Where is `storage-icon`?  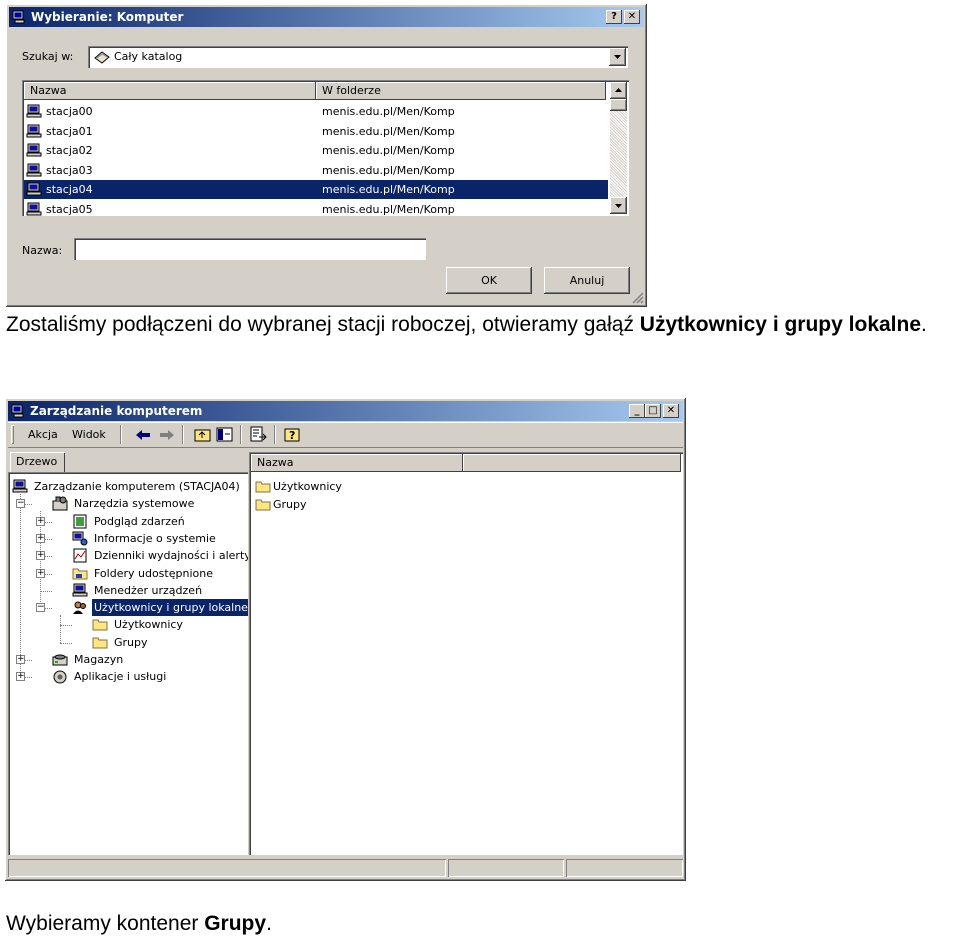 storage-icon is located at coordinates (60, 659).